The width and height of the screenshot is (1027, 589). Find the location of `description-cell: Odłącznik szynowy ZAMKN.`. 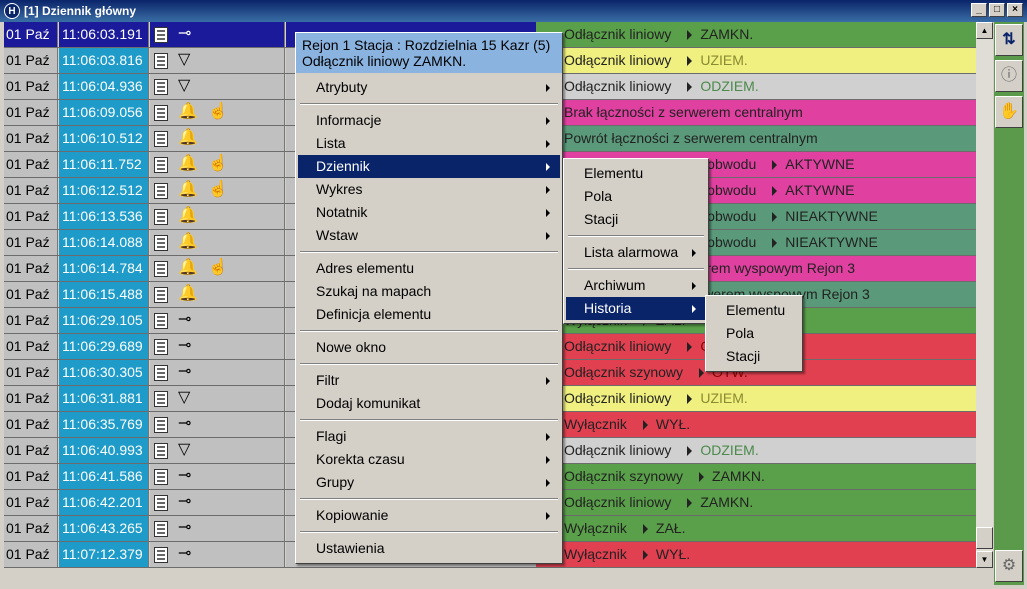

description-cell: Odłącznik szynowy ZAMKN. is located at coordinates (756, 476).